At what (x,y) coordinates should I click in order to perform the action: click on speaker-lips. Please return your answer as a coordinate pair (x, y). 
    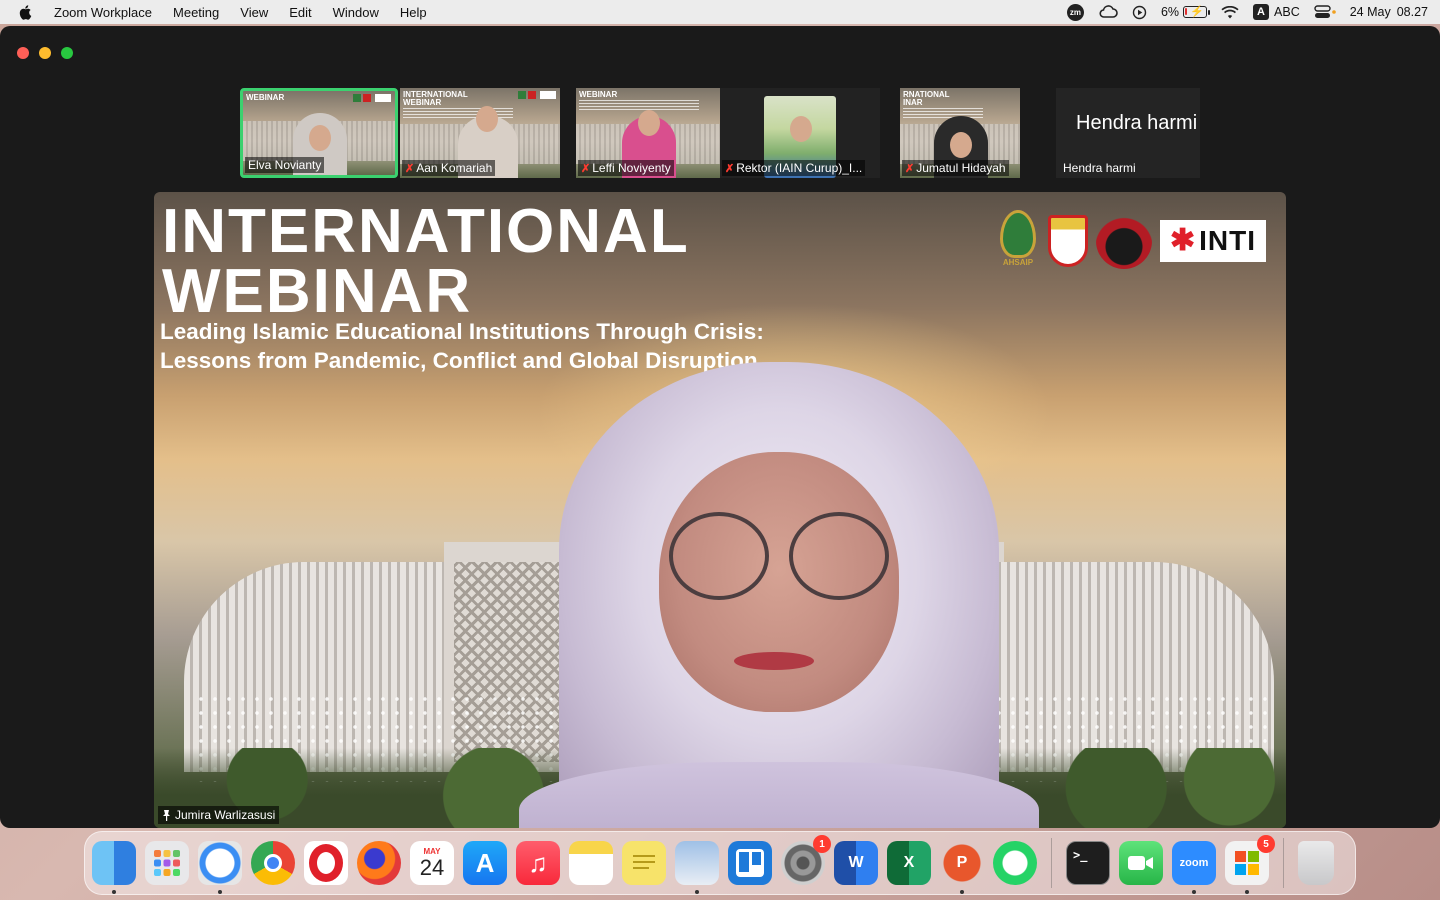
    Looking at the image, I should click on (774, 661).